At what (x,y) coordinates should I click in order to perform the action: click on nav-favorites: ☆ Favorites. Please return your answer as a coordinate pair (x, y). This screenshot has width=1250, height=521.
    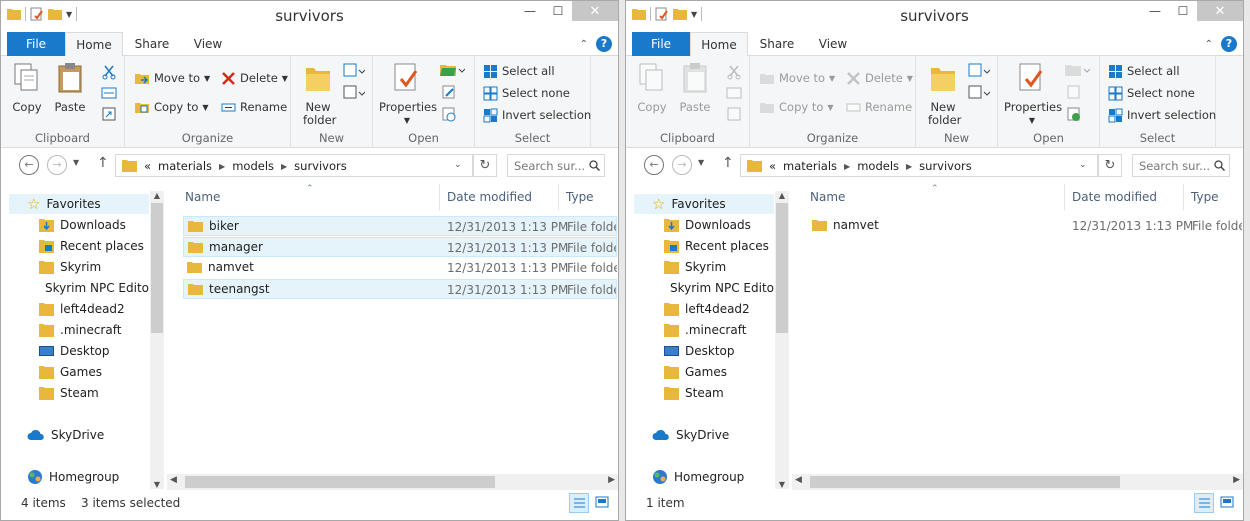
    Looking at the image, I should click on (79, 204).